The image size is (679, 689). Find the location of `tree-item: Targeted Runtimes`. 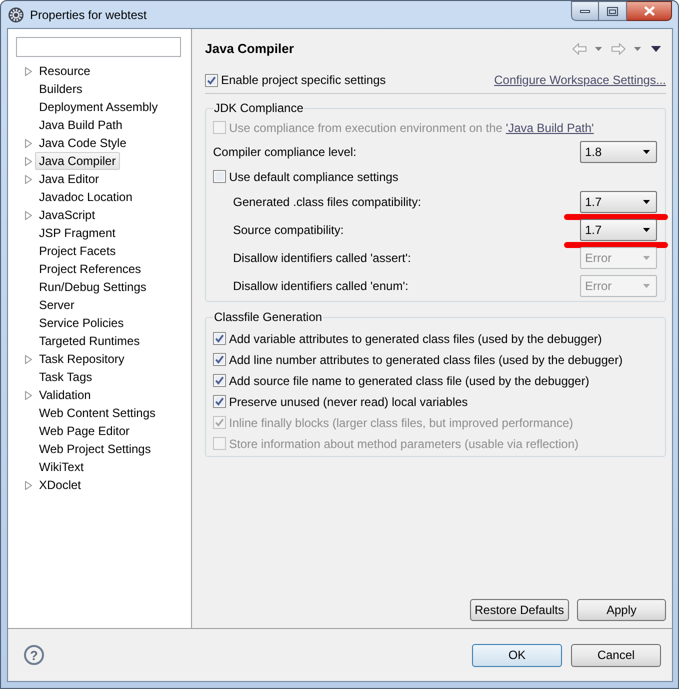

tree-item: Targeted Runtimes is located at coordinates (89, 341).